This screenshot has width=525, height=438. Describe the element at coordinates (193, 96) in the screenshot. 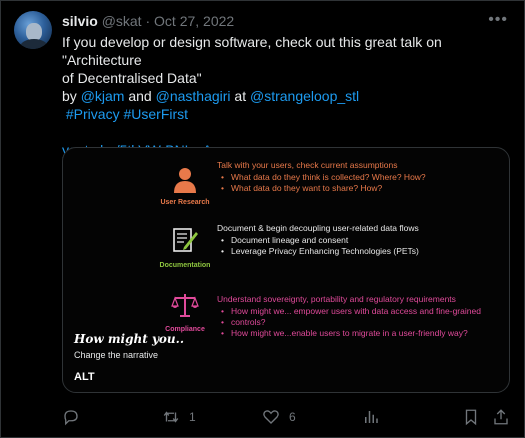

I see `mention-nasthagiri: @nasthagiri` at that location.